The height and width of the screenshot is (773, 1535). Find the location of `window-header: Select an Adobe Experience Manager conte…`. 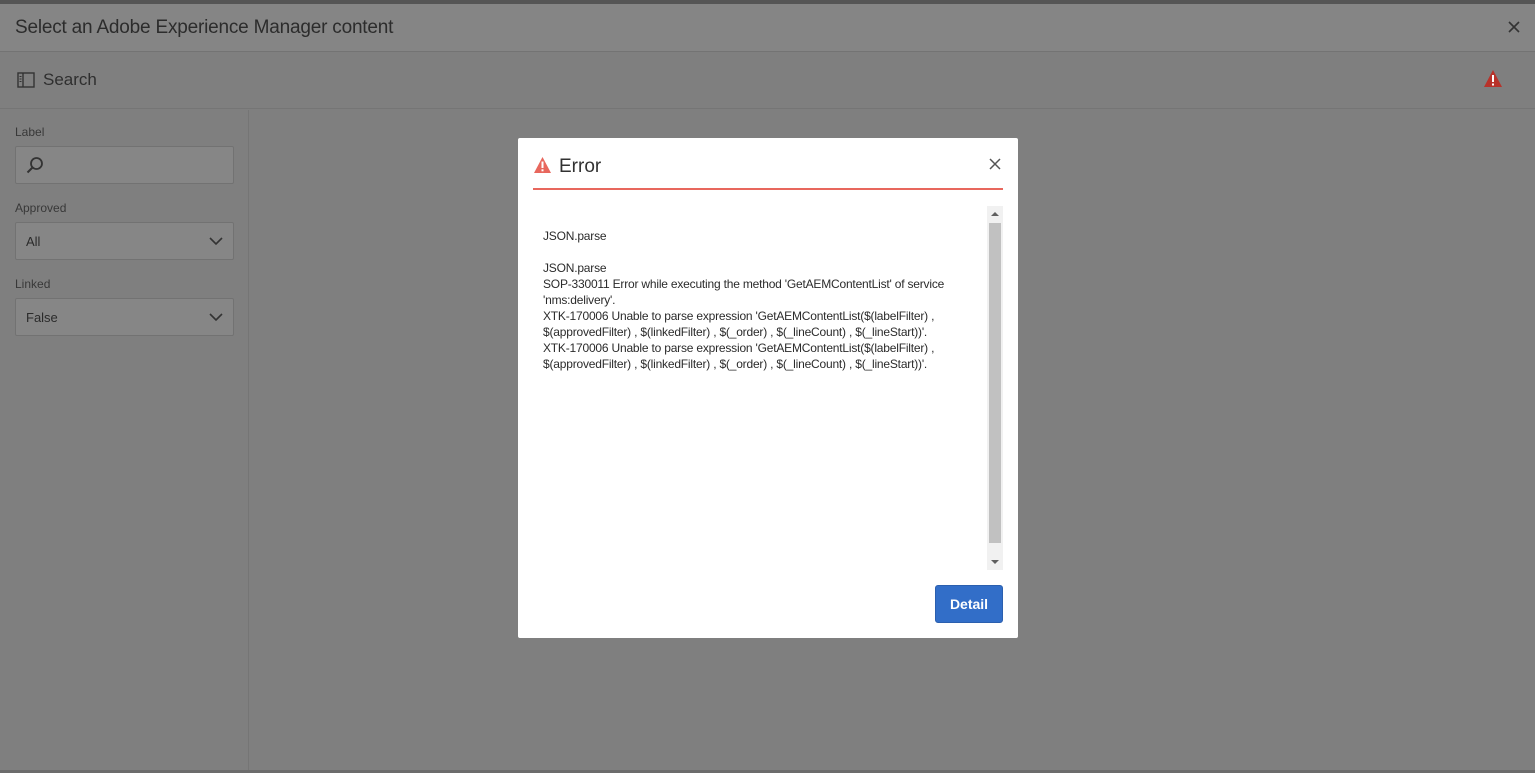

window-header: Select an Adobe Experience Manager conte… is located at coordinates (767, 28).